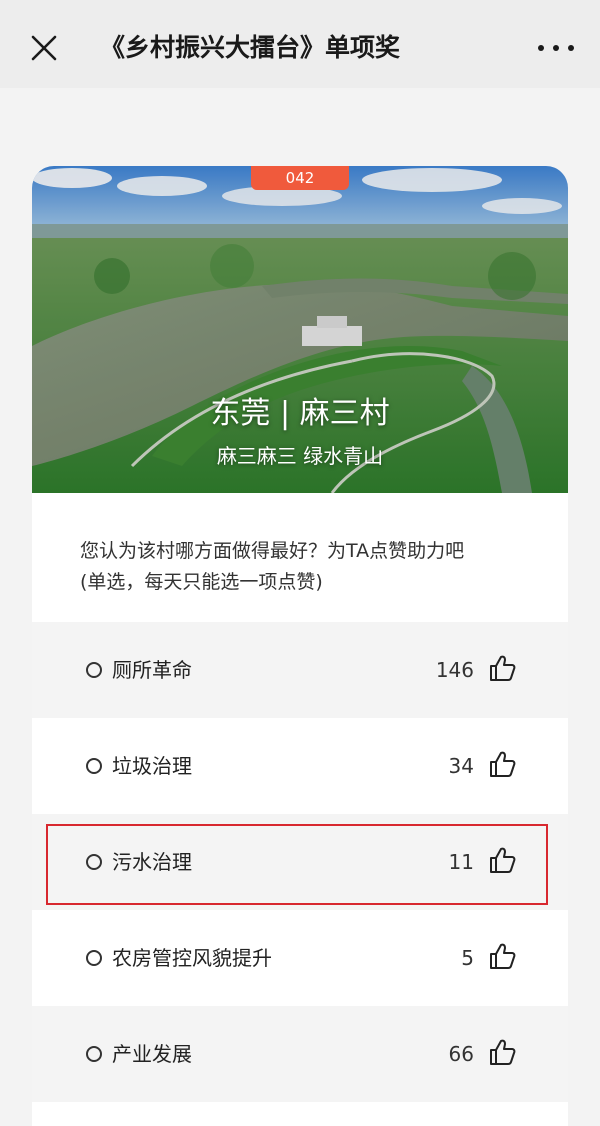 Image resolution: width=600 pixels, height=1126 pixels. I want to click on option-label: 农房管控风貌提升, so click(192, 958).